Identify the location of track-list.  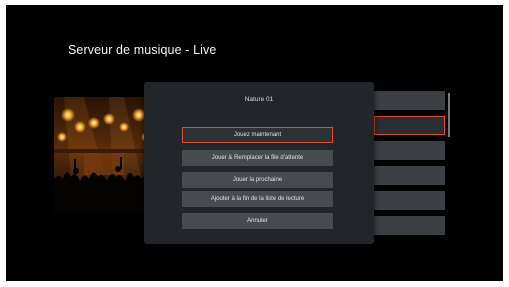
(406, 167).